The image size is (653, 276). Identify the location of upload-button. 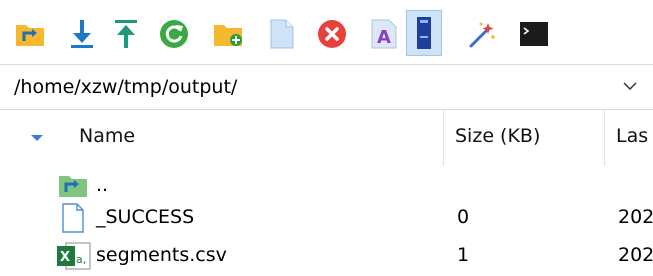
(126, 34).